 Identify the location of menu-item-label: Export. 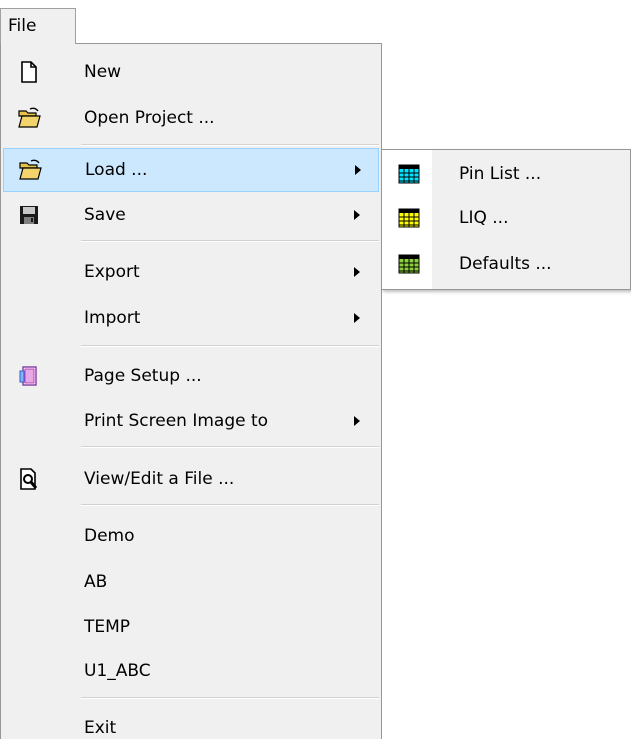
(112, 272).